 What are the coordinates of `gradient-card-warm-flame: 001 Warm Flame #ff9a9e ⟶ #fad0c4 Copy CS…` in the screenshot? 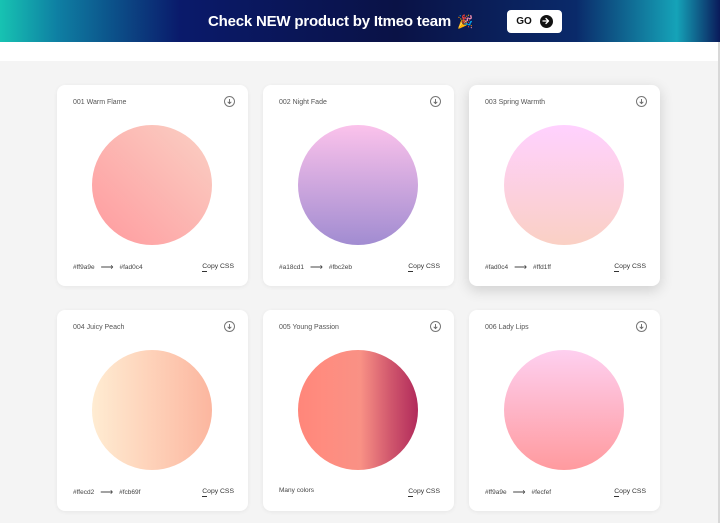 It's located at (152, 185).